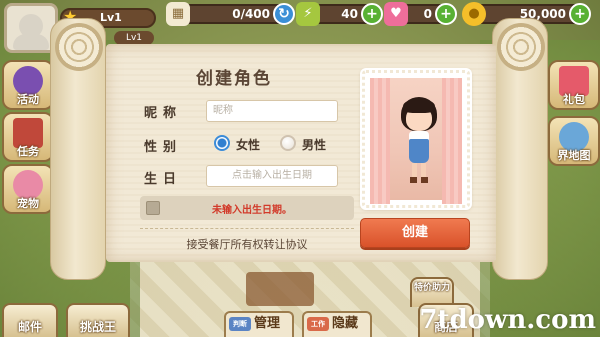  I want to click on create-button: 创建, so click(415, 233).